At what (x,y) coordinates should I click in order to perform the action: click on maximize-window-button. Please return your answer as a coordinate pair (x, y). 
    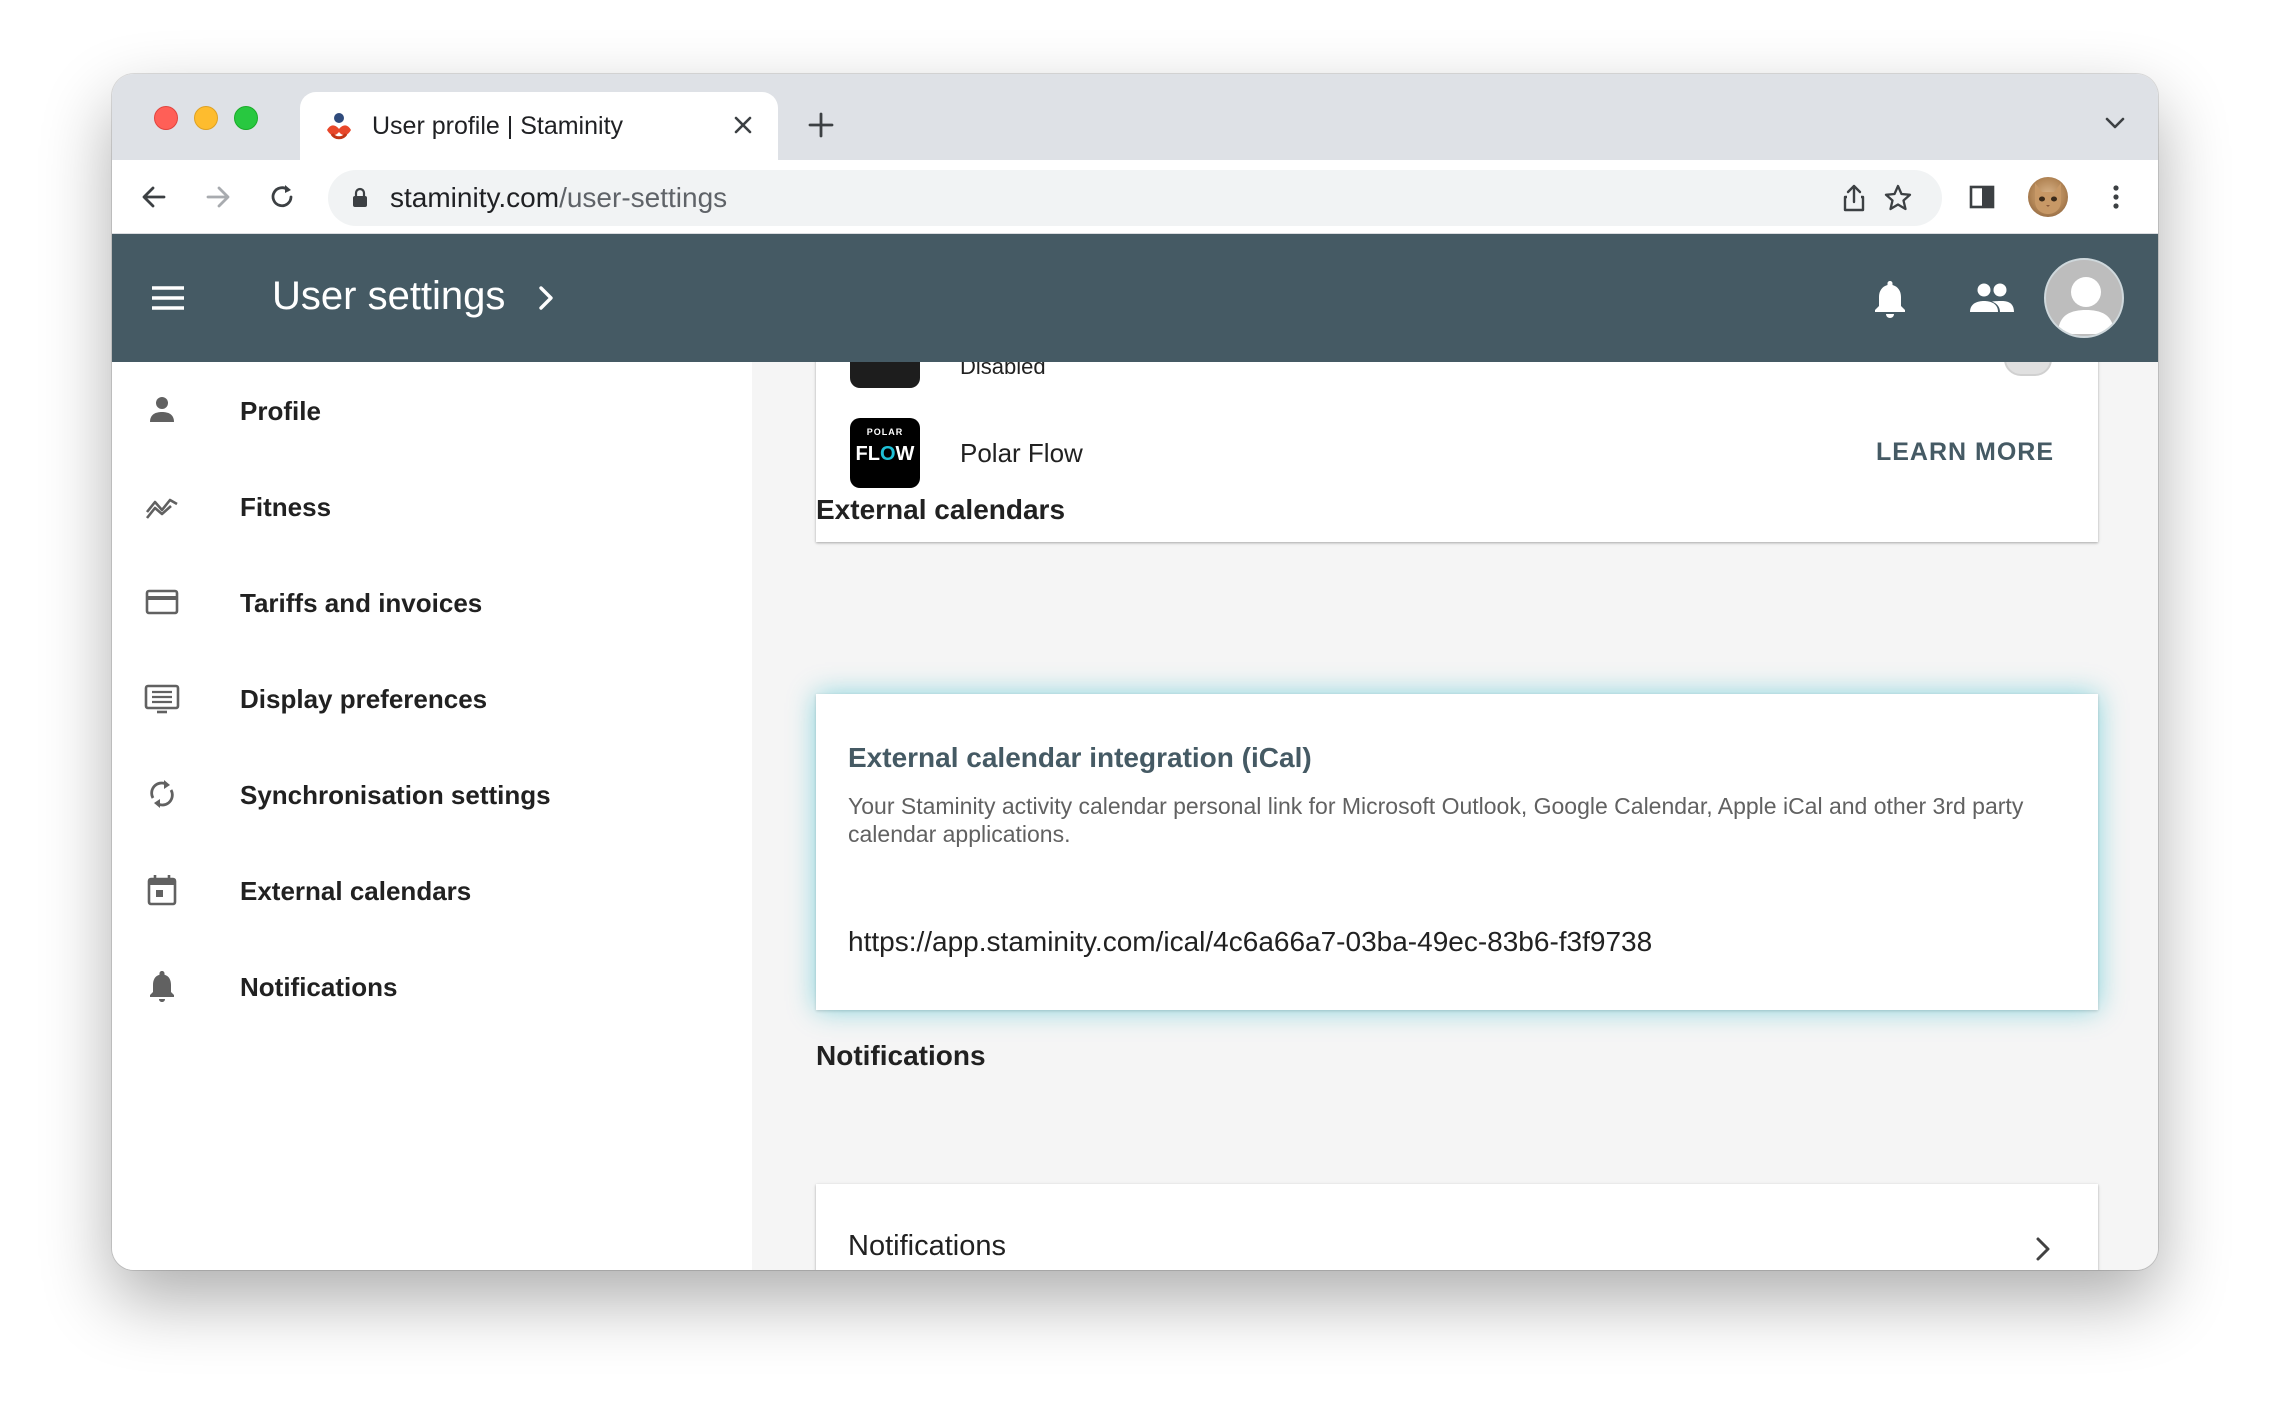
    Looking at the image, I should click on (246, 118).